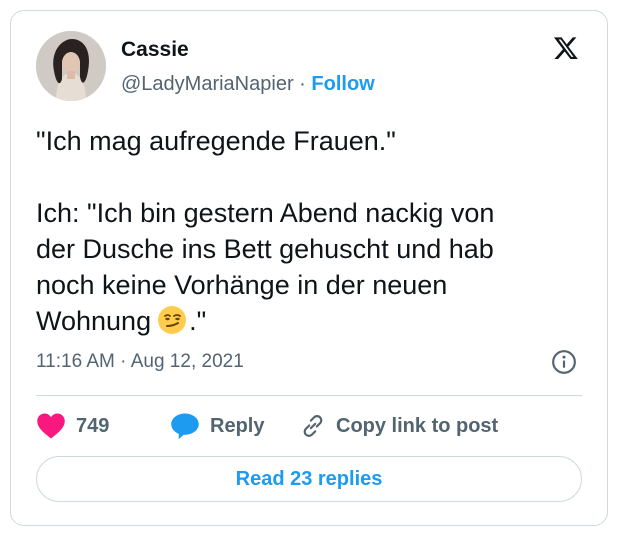  I want to click on tweet-line: "Ich mag aufregende Frauen.", so click(216, 141).